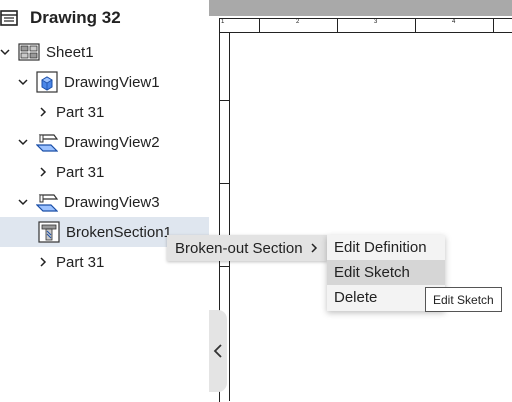 The width and height of the screenshot is (512, 402). Describe the element at coordinates (386, 247) in the screenshot. I see `menu-item-edit-definition: Edit Definition` at that location.